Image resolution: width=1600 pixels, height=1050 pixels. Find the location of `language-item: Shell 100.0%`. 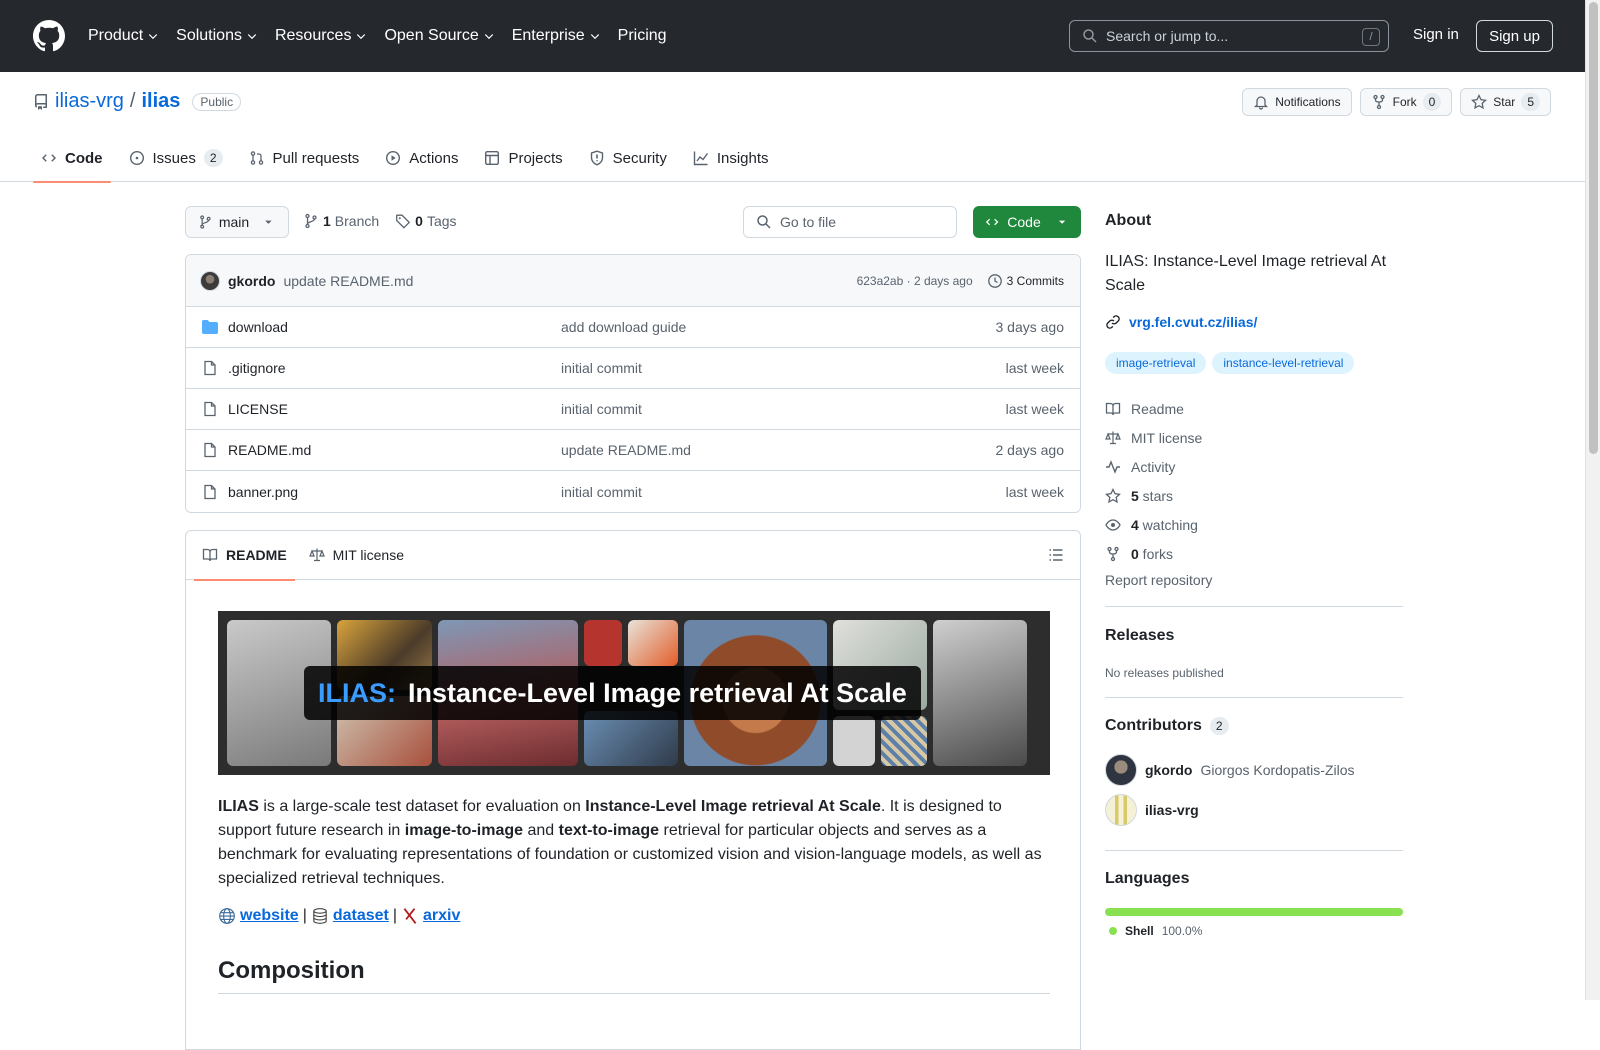

language-item: Shell 100.0% is located at coordinates (1155, 931).